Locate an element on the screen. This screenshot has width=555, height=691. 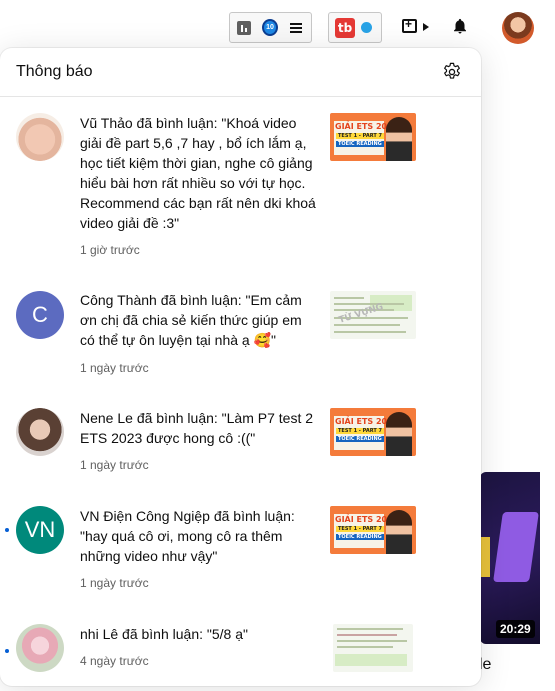
account-avatar is located at coordinates (518, 28).